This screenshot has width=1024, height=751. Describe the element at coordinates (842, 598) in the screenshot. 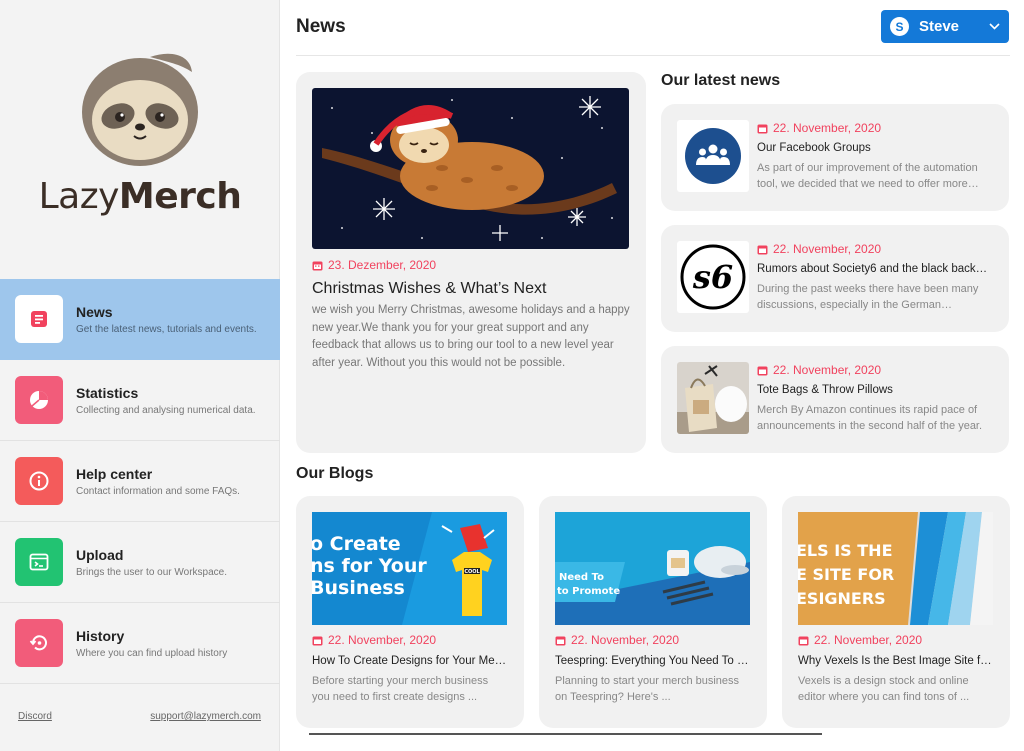

I see `blog-banner-line: ESIGNERS` at that location.